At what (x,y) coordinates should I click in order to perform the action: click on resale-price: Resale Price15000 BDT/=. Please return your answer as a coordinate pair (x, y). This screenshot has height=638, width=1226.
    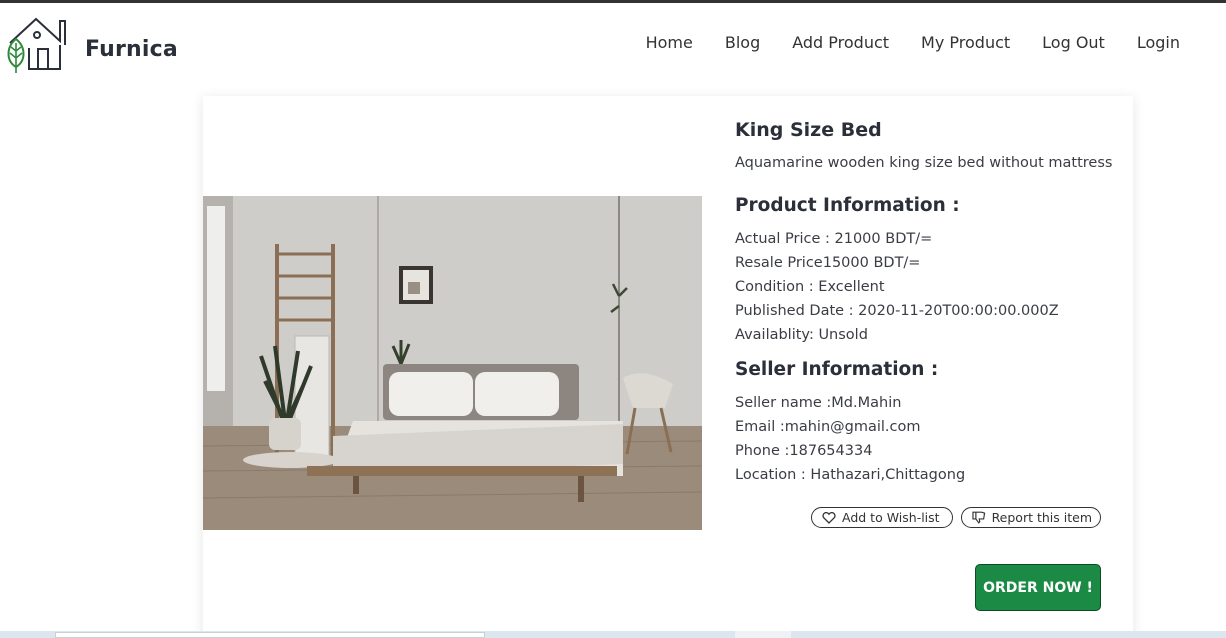
    Looking at the image, I should click on (828, 263).